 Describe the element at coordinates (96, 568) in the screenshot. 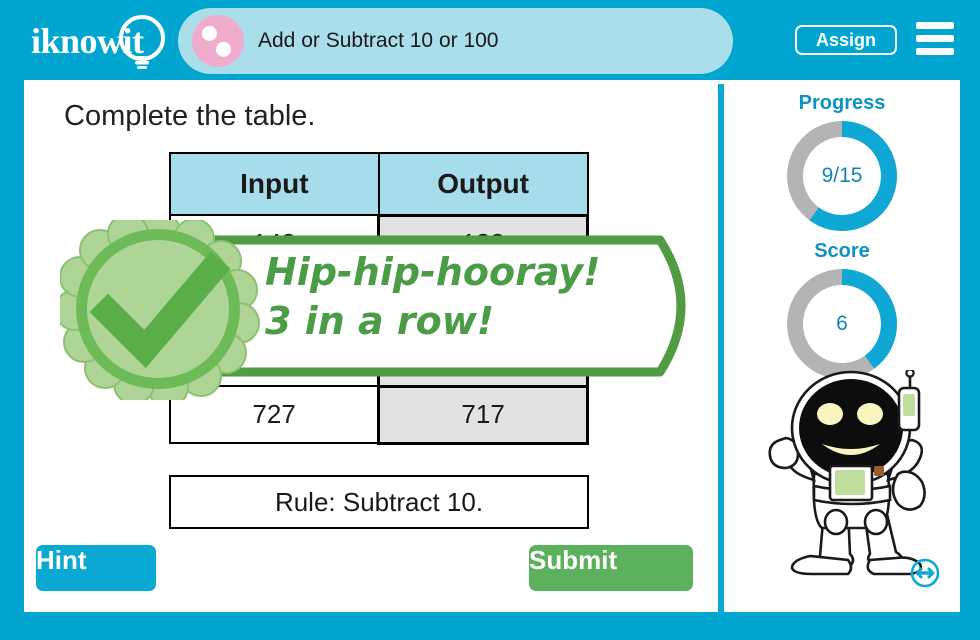

I see `hint-button: Hint` at that location.